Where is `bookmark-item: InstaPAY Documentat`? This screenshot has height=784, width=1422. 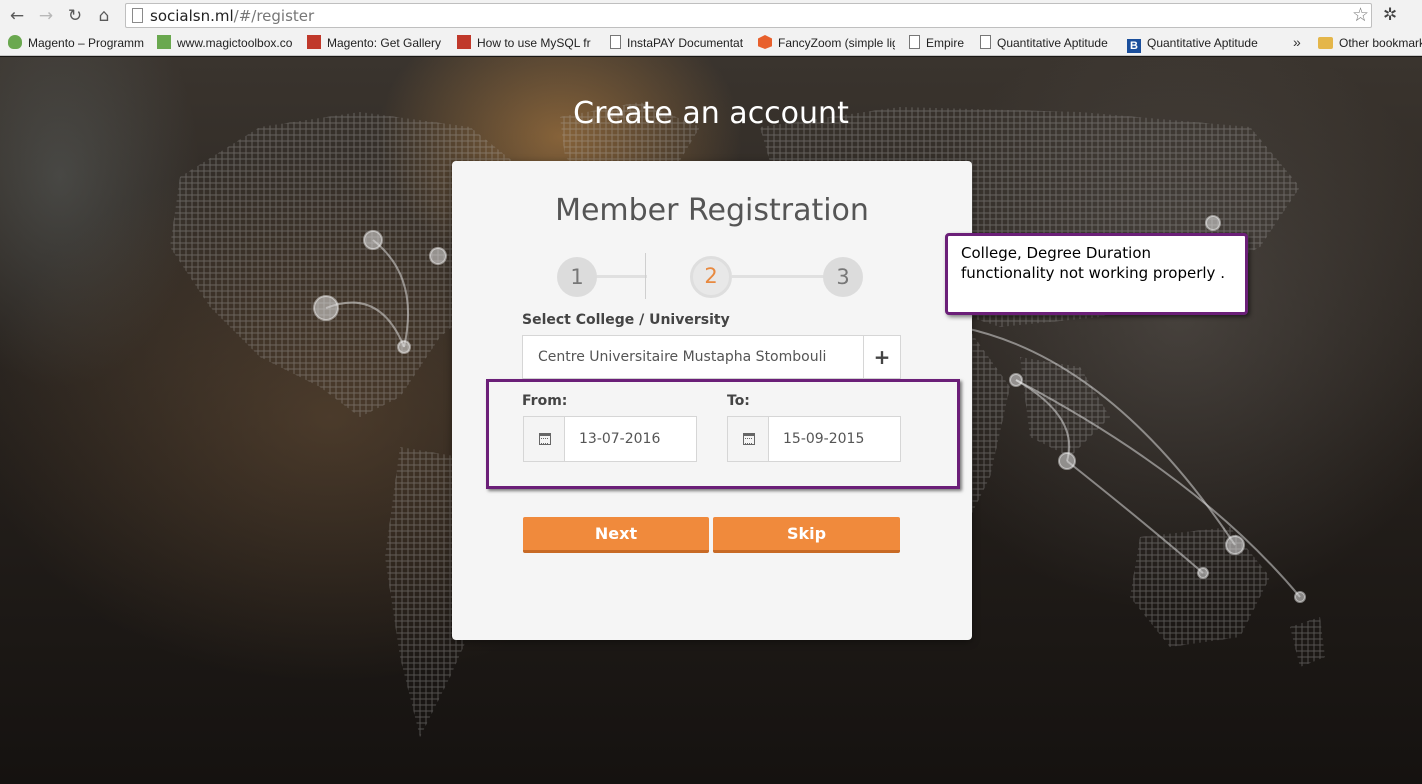 bookmark-item: InstaPAY Documentat is located at coordinates (677, 44).